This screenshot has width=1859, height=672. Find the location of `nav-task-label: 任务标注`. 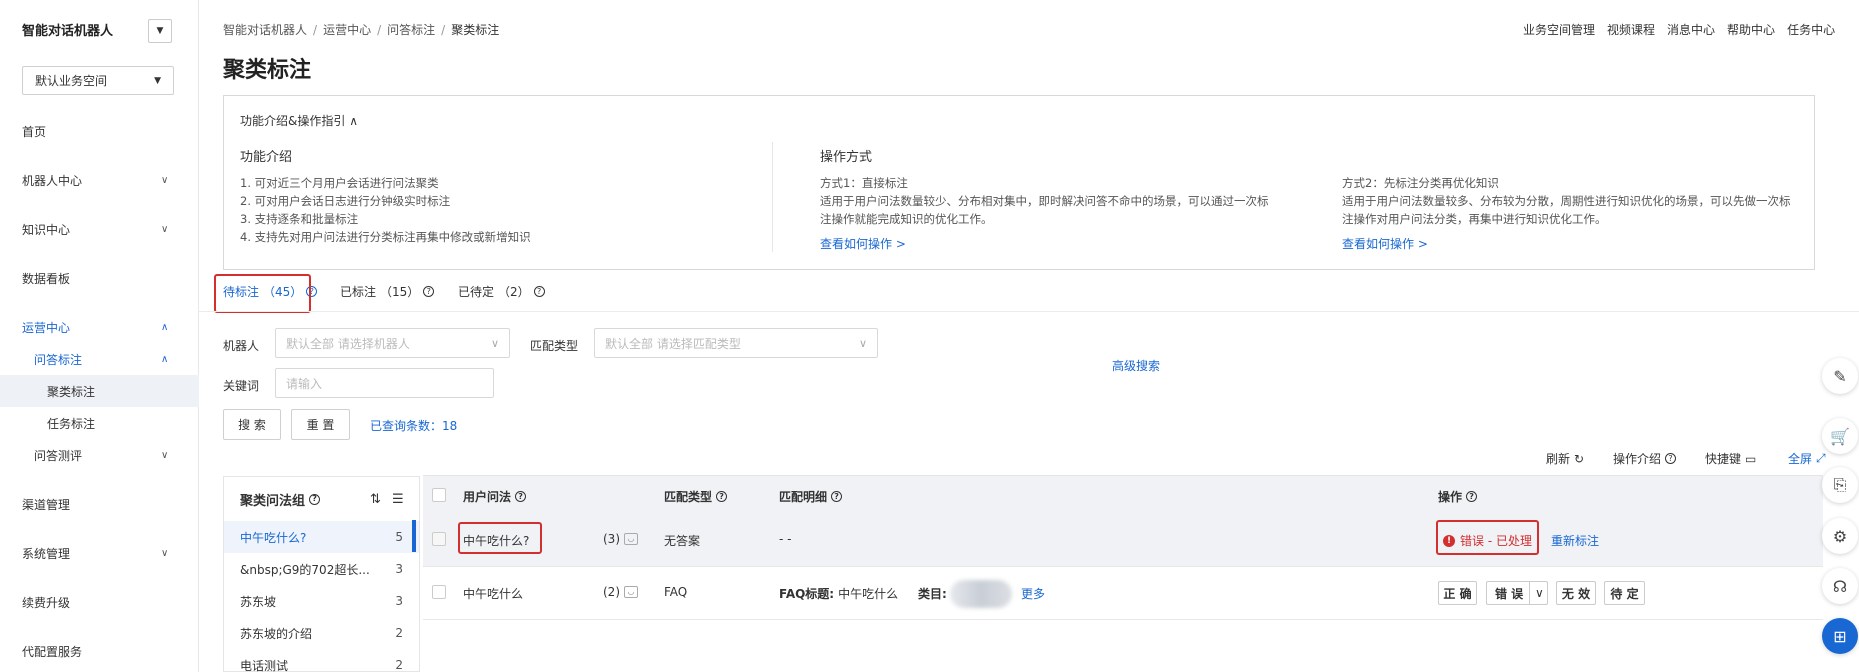

nav-task-label: 任务标注 is located at coordinates (99, 423).